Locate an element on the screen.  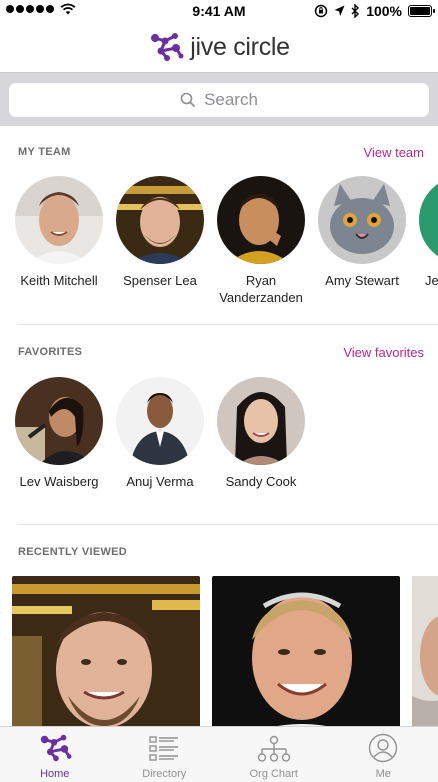
tab-me: Me is located at coordinates (383, 754).